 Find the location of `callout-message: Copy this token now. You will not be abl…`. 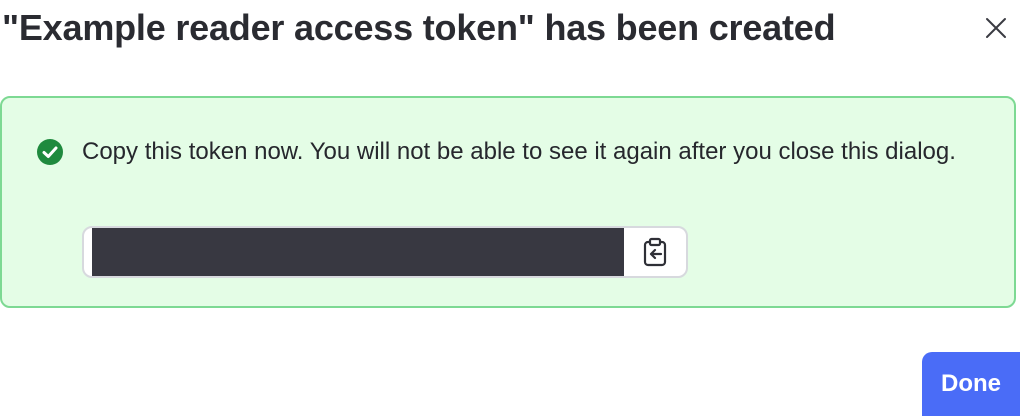

callout-message: Copy this token now. You will not be abl… is located at coordinates (519, 151).